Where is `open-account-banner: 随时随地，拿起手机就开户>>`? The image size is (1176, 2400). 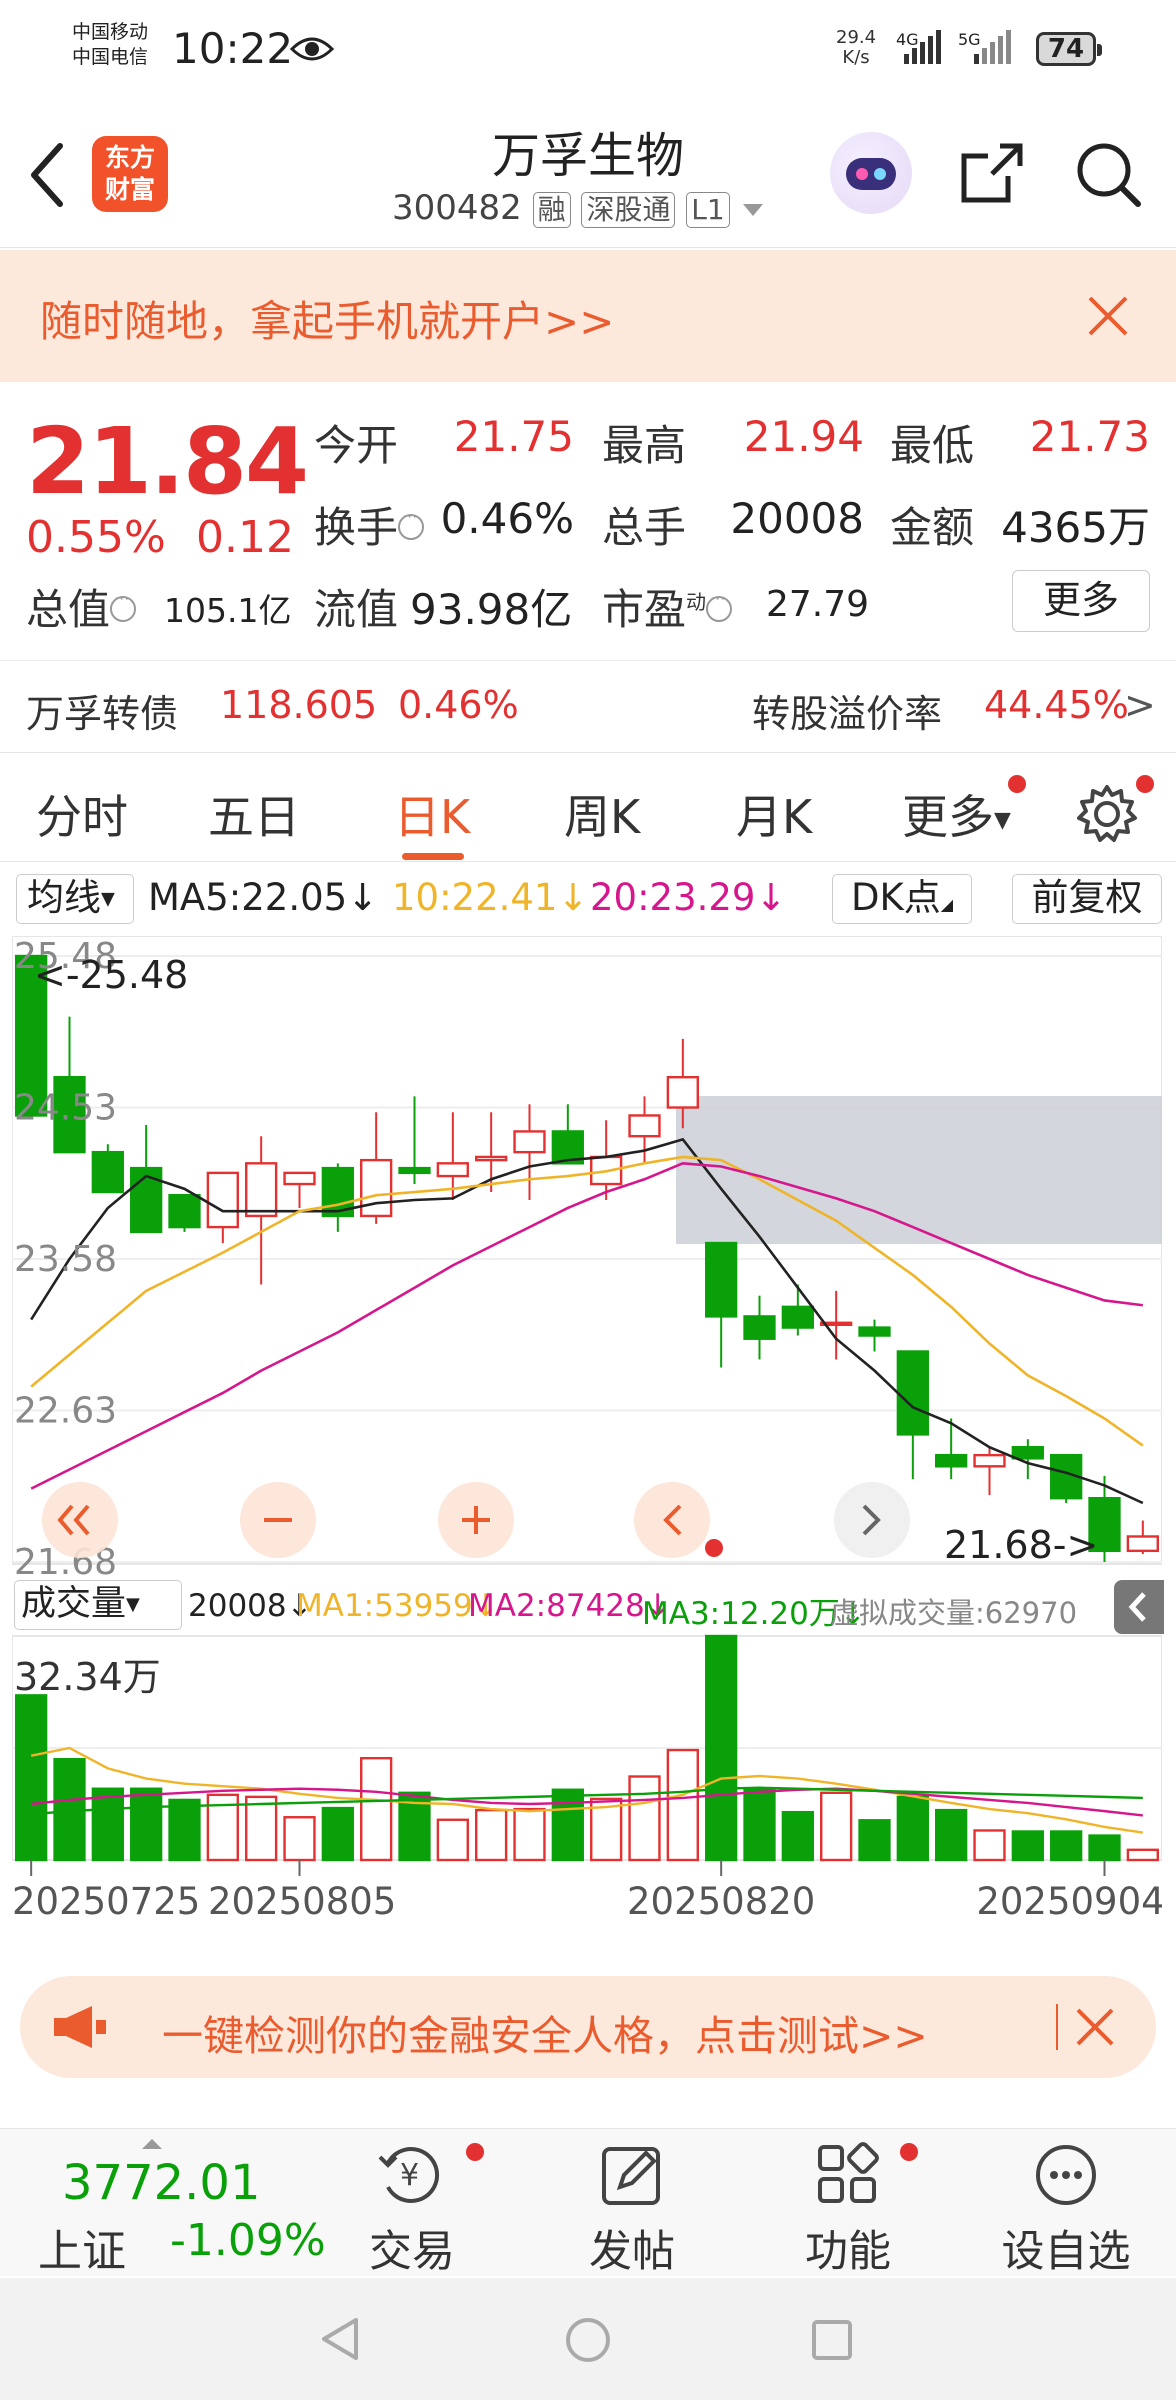
open-account-banner: 随时随地，拿起手机就开户>> is located at coordinates (588, 316).